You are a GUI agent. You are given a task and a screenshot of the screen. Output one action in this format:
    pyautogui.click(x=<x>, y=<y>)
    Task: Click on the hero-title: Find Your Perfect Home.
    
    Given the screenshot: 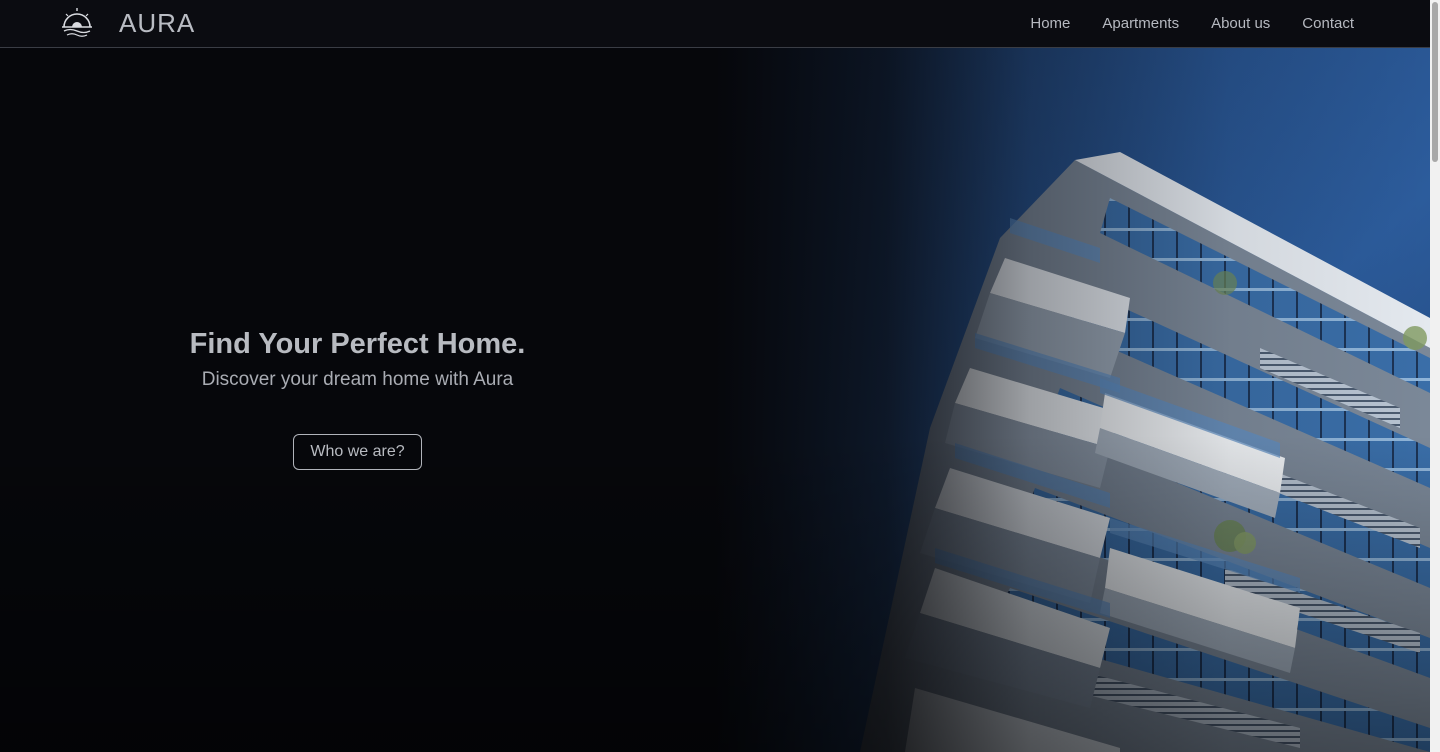 What is the action you would take?
    pyautogui.click(x=357, y=344)
    